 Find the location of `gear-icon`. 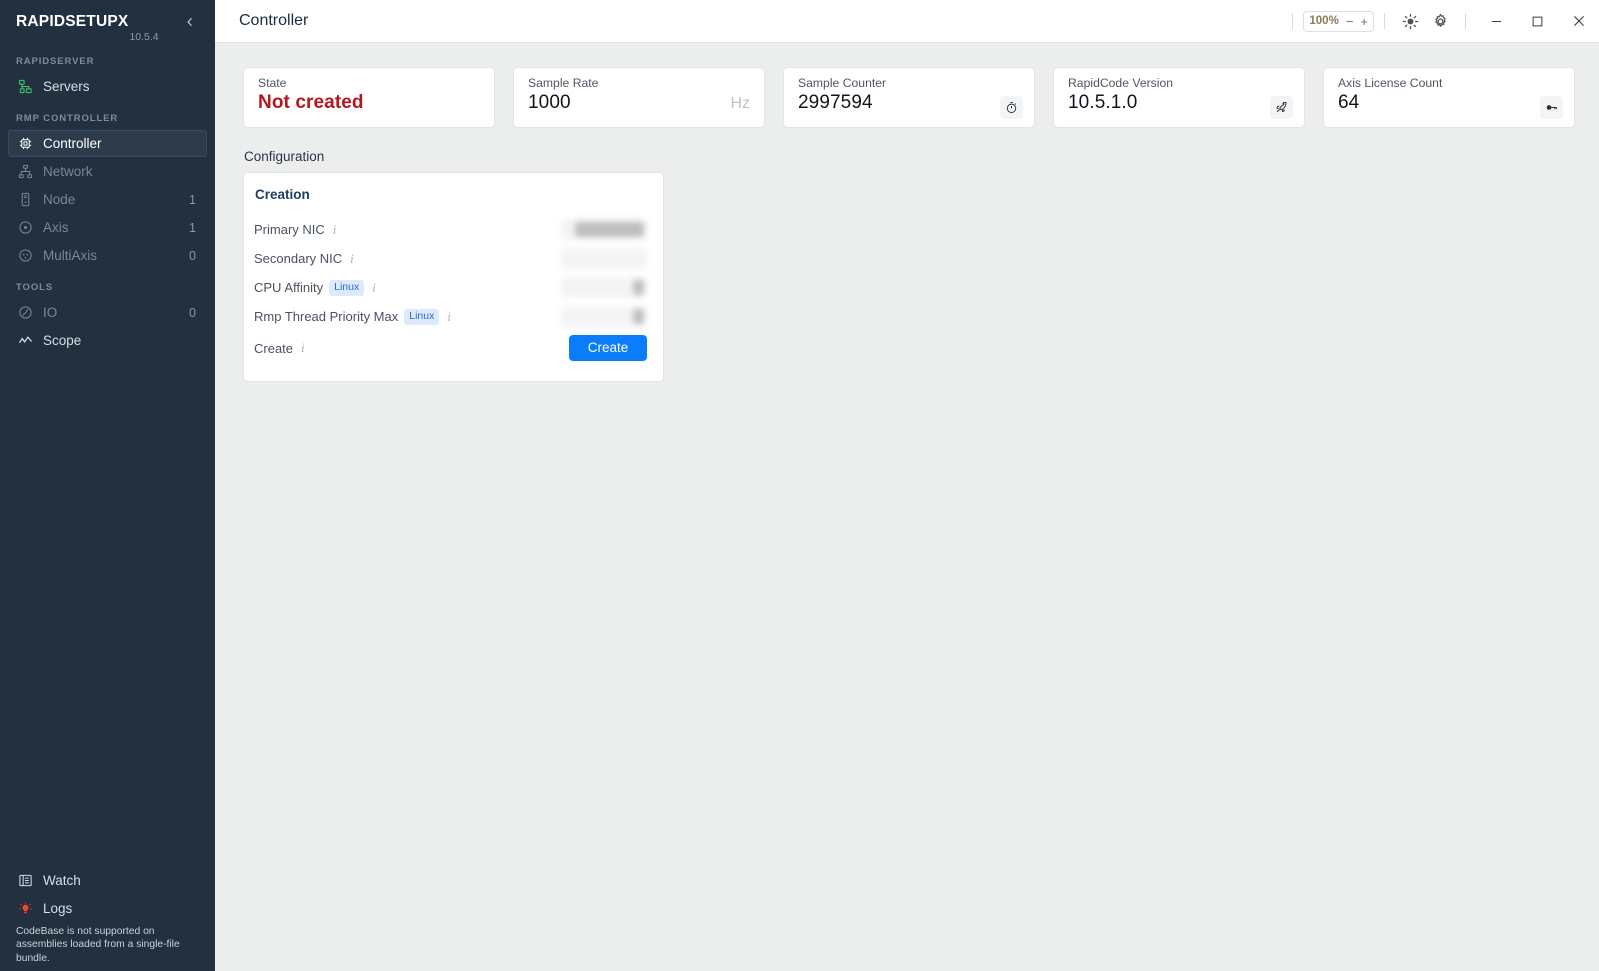

gear-icon is located at coordinates (1440, 21).